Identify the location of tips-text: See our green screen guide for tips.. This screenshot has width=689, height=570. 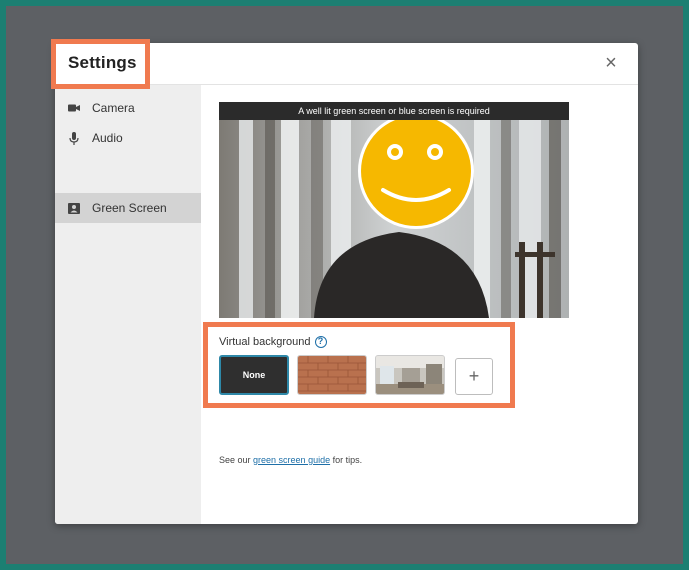
(290, 460).